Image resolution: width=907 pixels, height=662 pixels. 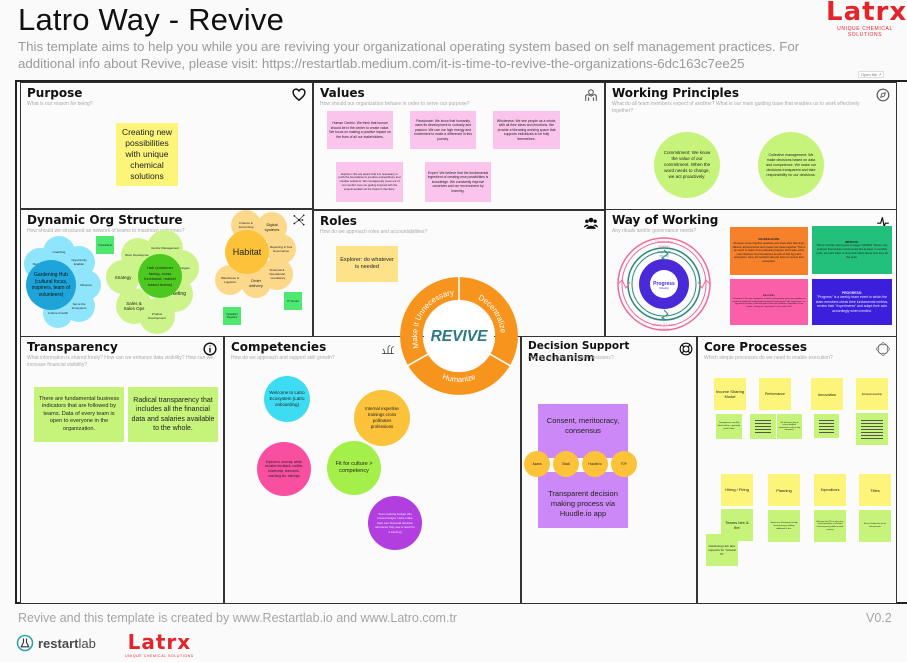 What do you see at coordinates (367, 264) in the screenshot?
I see `role-sticky: Explorer: do whatever is needed` at bounding box center [367, 264].